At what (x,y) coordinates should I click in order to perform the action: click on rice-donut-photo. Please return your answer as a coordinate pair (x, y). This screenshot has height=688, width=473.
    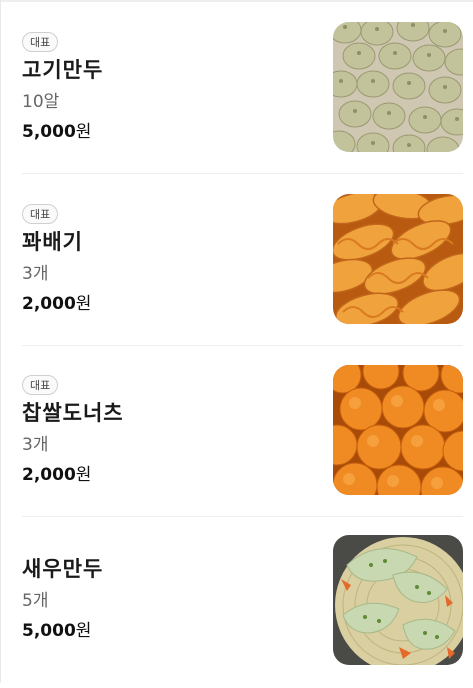
    Looking at the image, I should click on (398, 430).